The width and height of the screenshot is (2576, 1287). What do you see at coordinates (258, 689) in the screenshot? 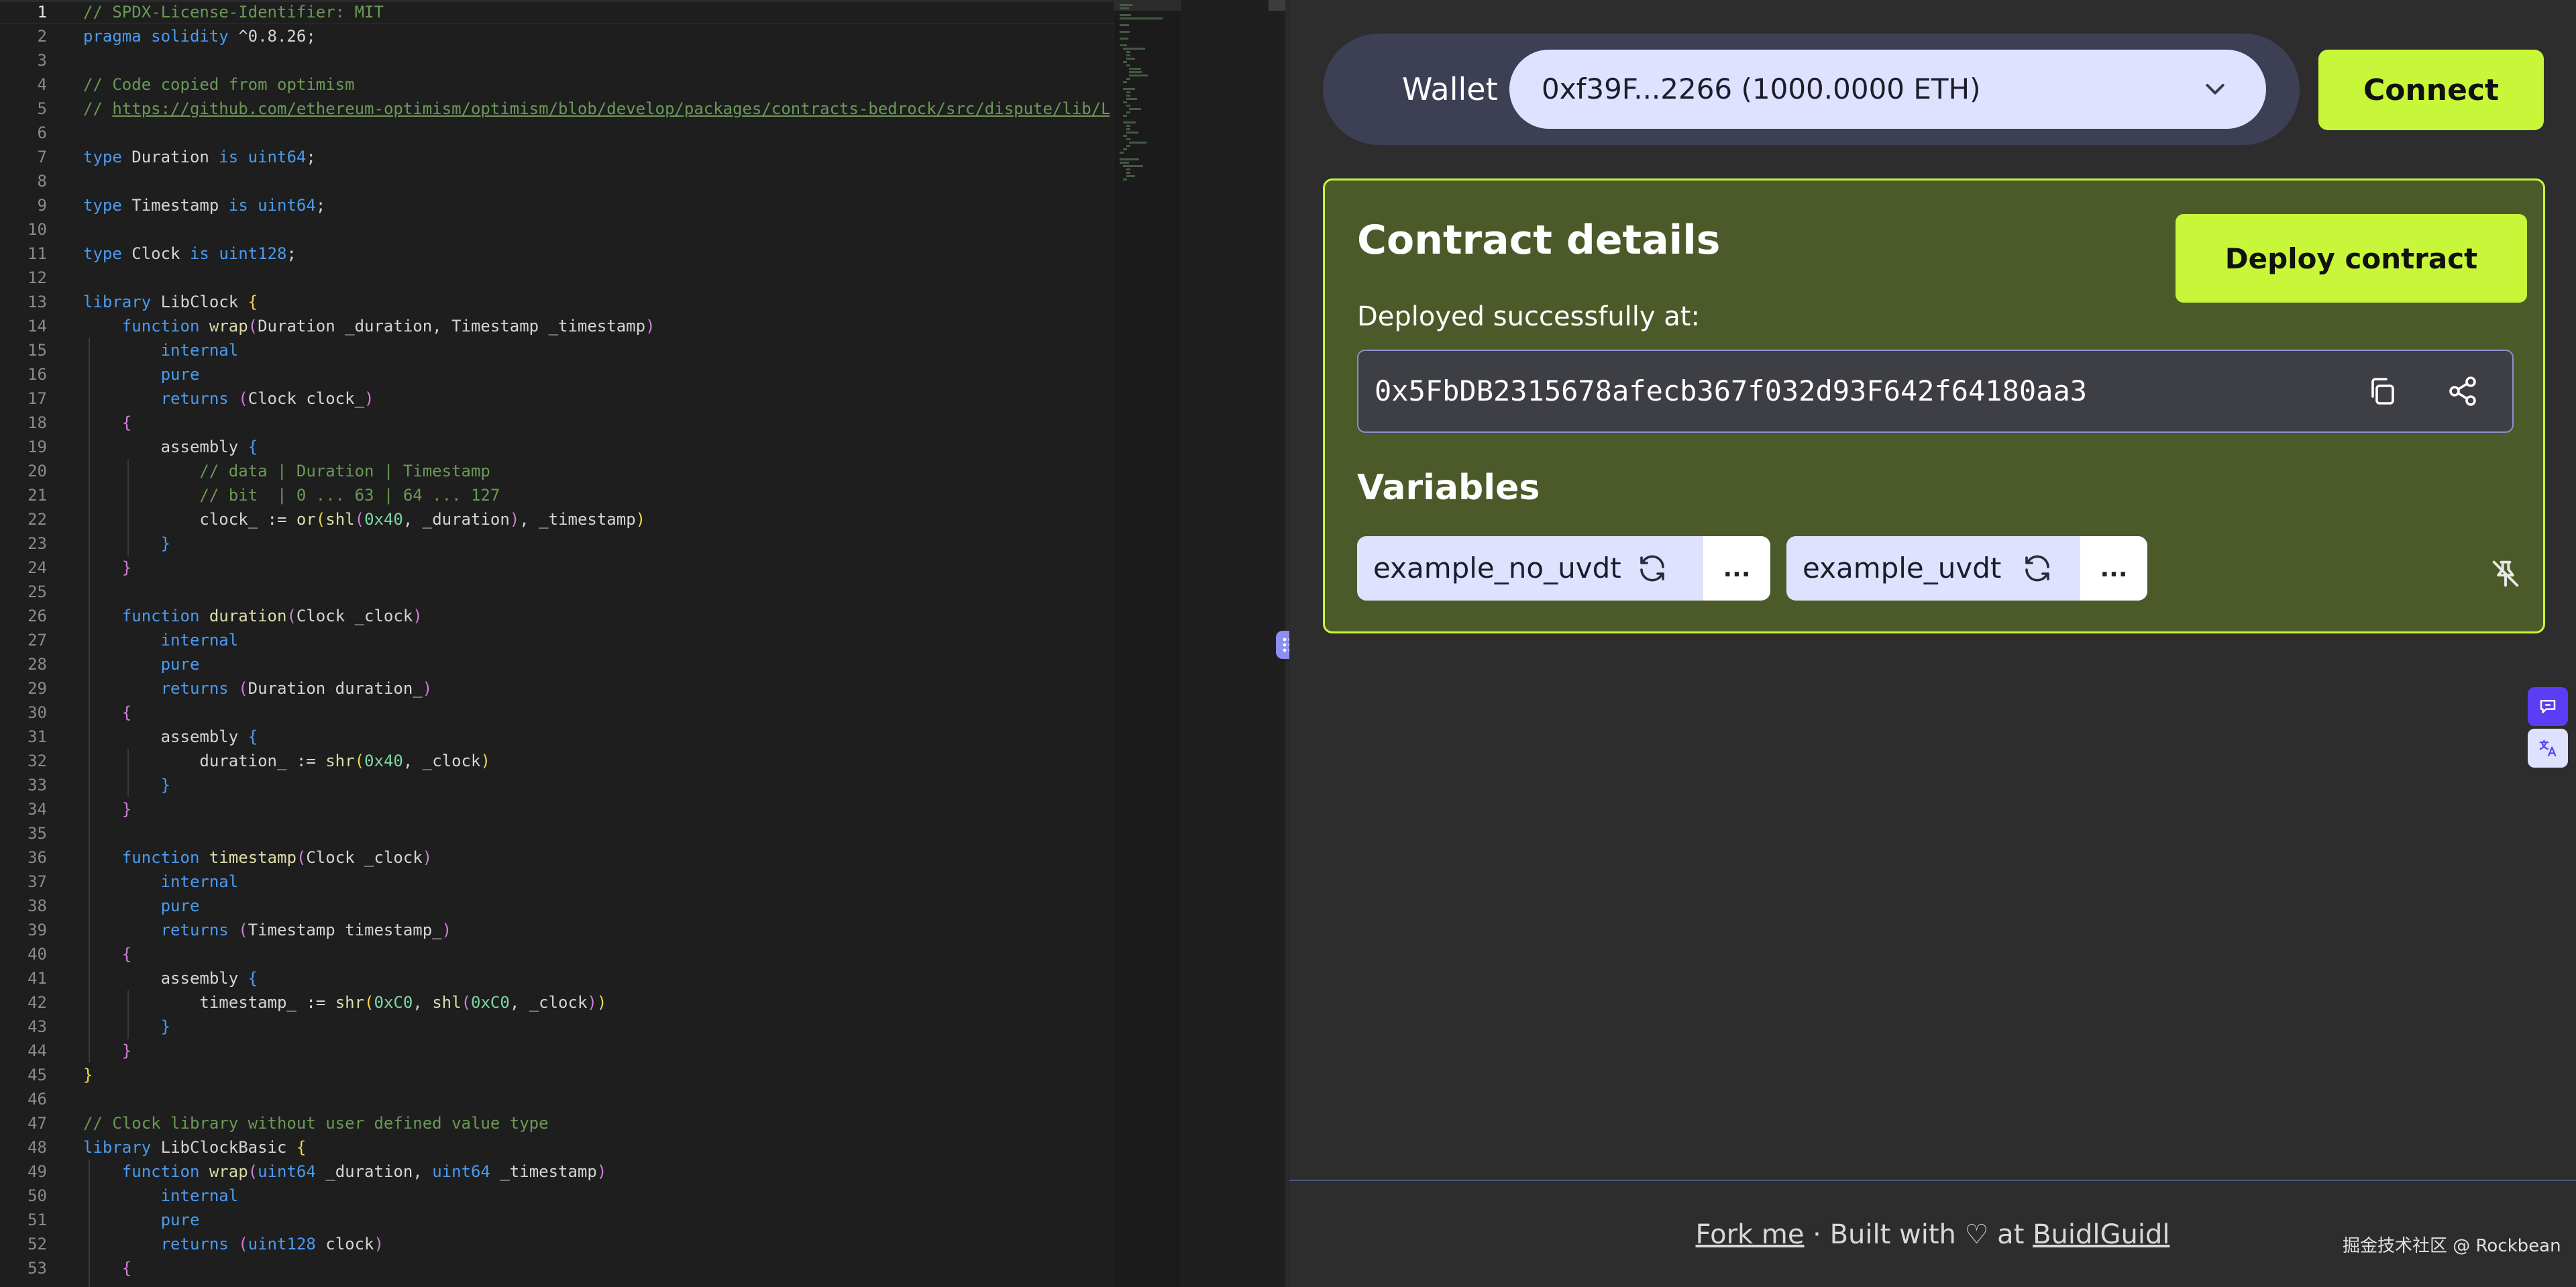
I see `code-line: returns (Duration duration_)` at bounding box center [258, 689].